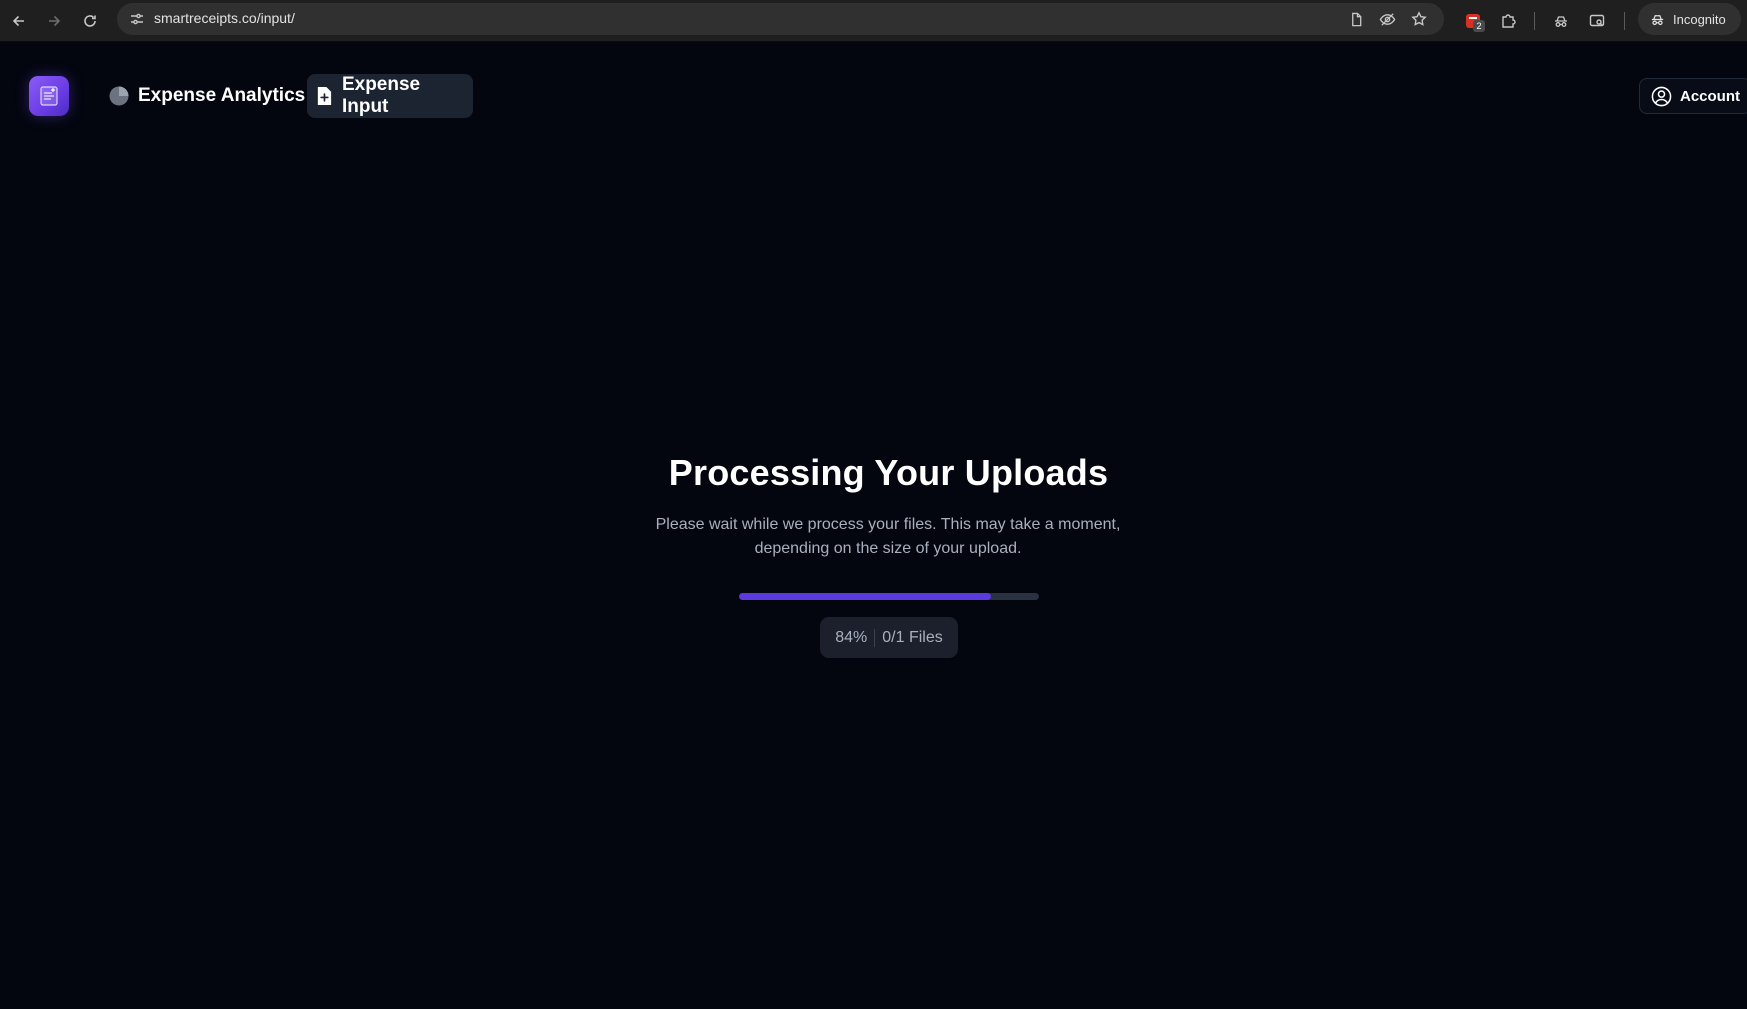  I want to click on extensions-button, so click(1508, 21).